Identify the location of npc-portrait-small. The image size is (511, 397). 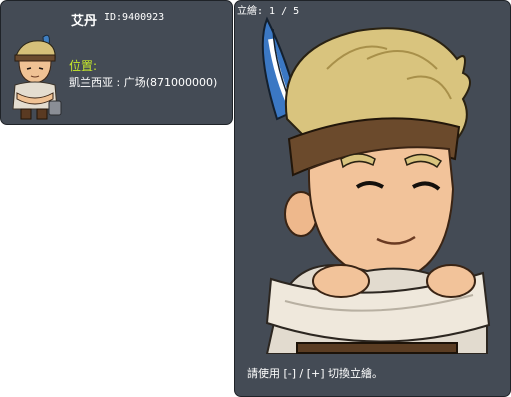
(37, 77).